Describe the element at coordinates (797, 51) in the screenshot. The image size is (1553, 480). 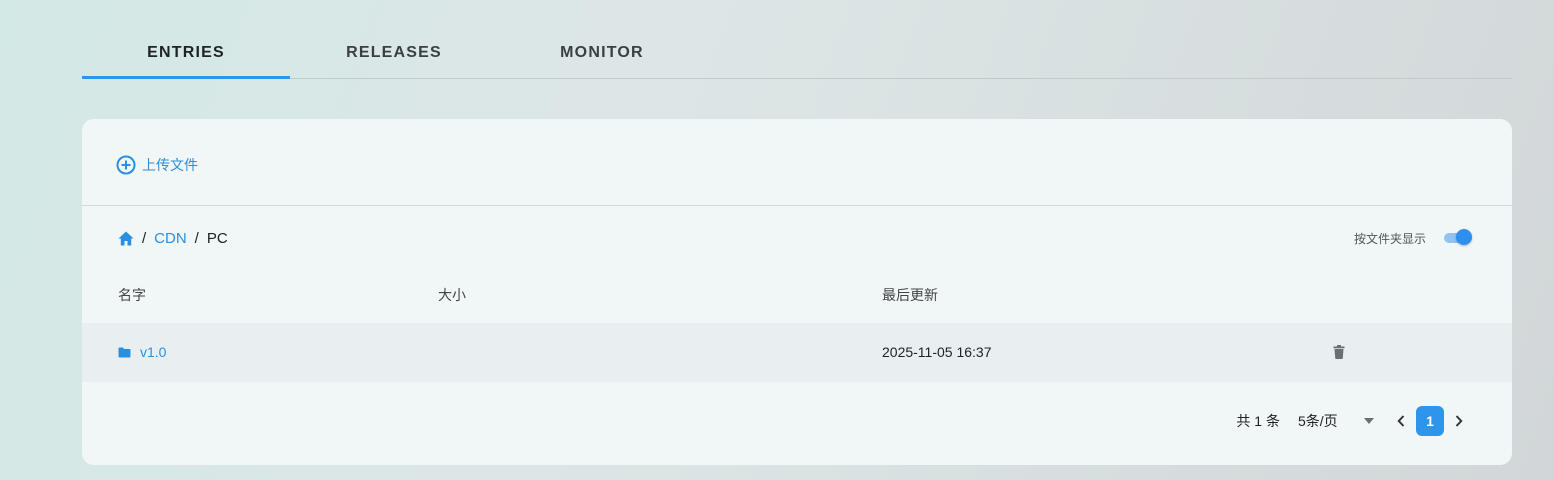
I see `tab-bar: ENTRIES RELEASES MONITOR` at that location.